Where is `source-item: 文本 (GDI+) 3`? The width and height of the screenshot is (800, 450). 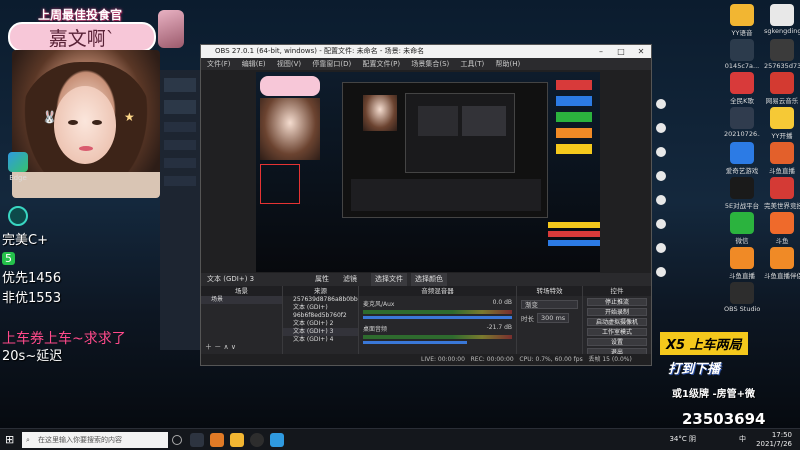 source-item: 文本 (GDI+) 3 is located at coordinates (320, 332).